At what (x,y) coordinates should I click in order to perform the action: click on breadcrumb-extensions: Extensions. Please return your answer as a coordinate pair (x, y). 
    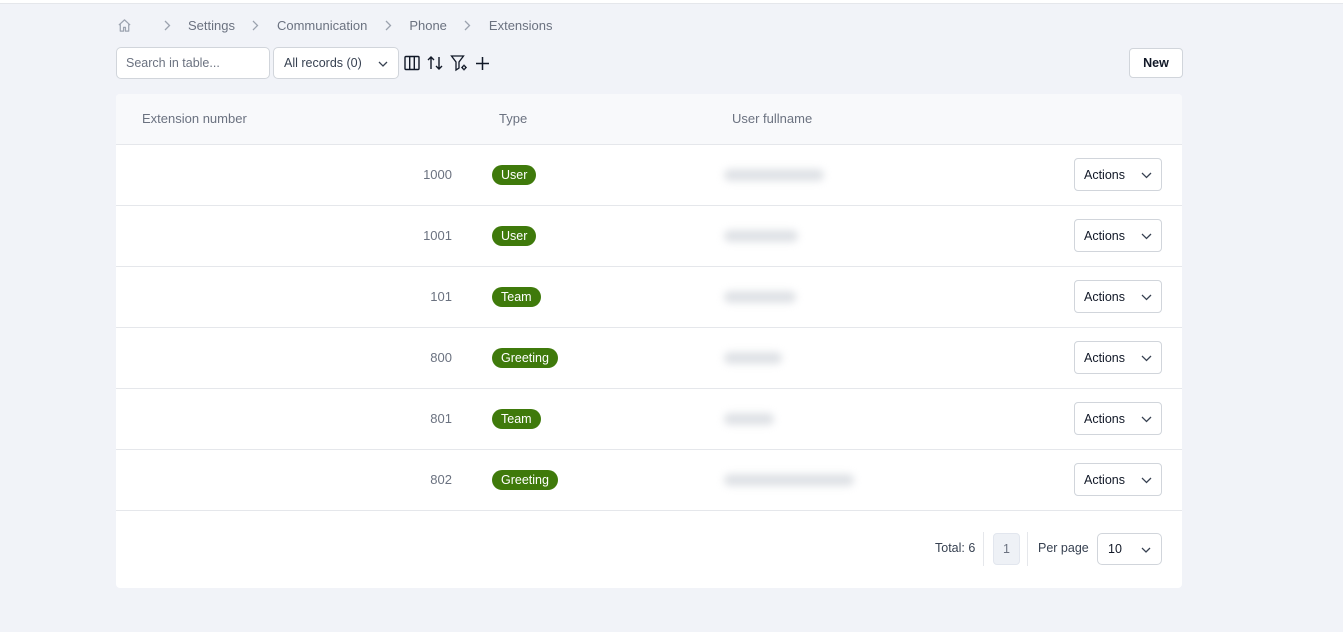
    Looking at the image, I should click on (520, 25).